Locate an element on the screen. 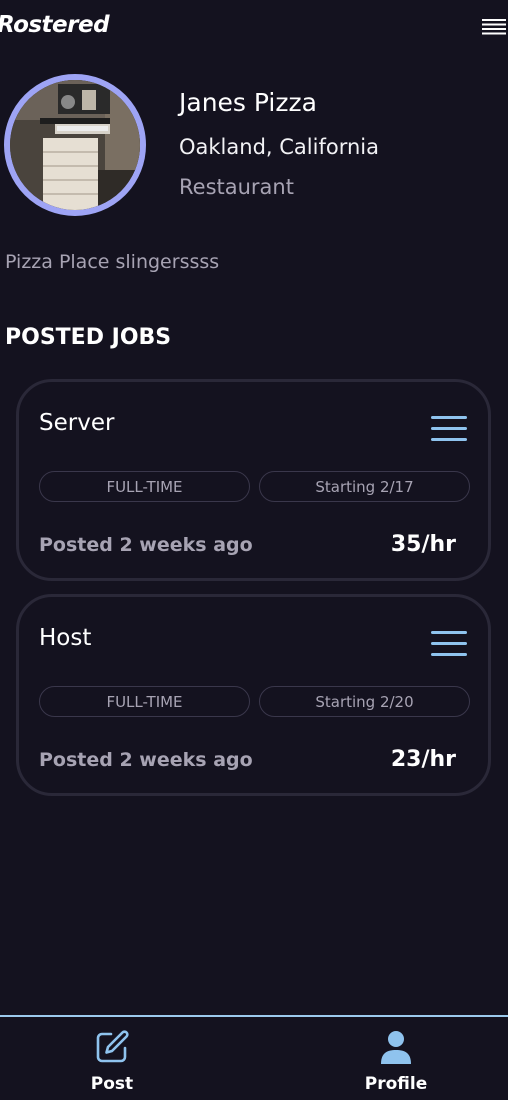 The image size is (508, 1100). app-logo: Rostered is located at coordinates (55, 25).